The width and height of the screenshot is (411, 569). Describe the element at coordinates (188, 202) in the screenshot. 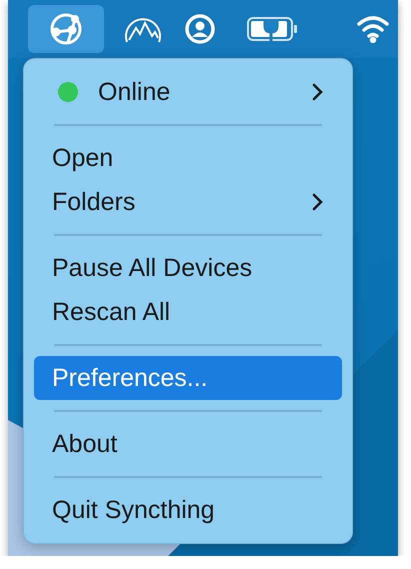

I see `menu-item: Folders` at that location.